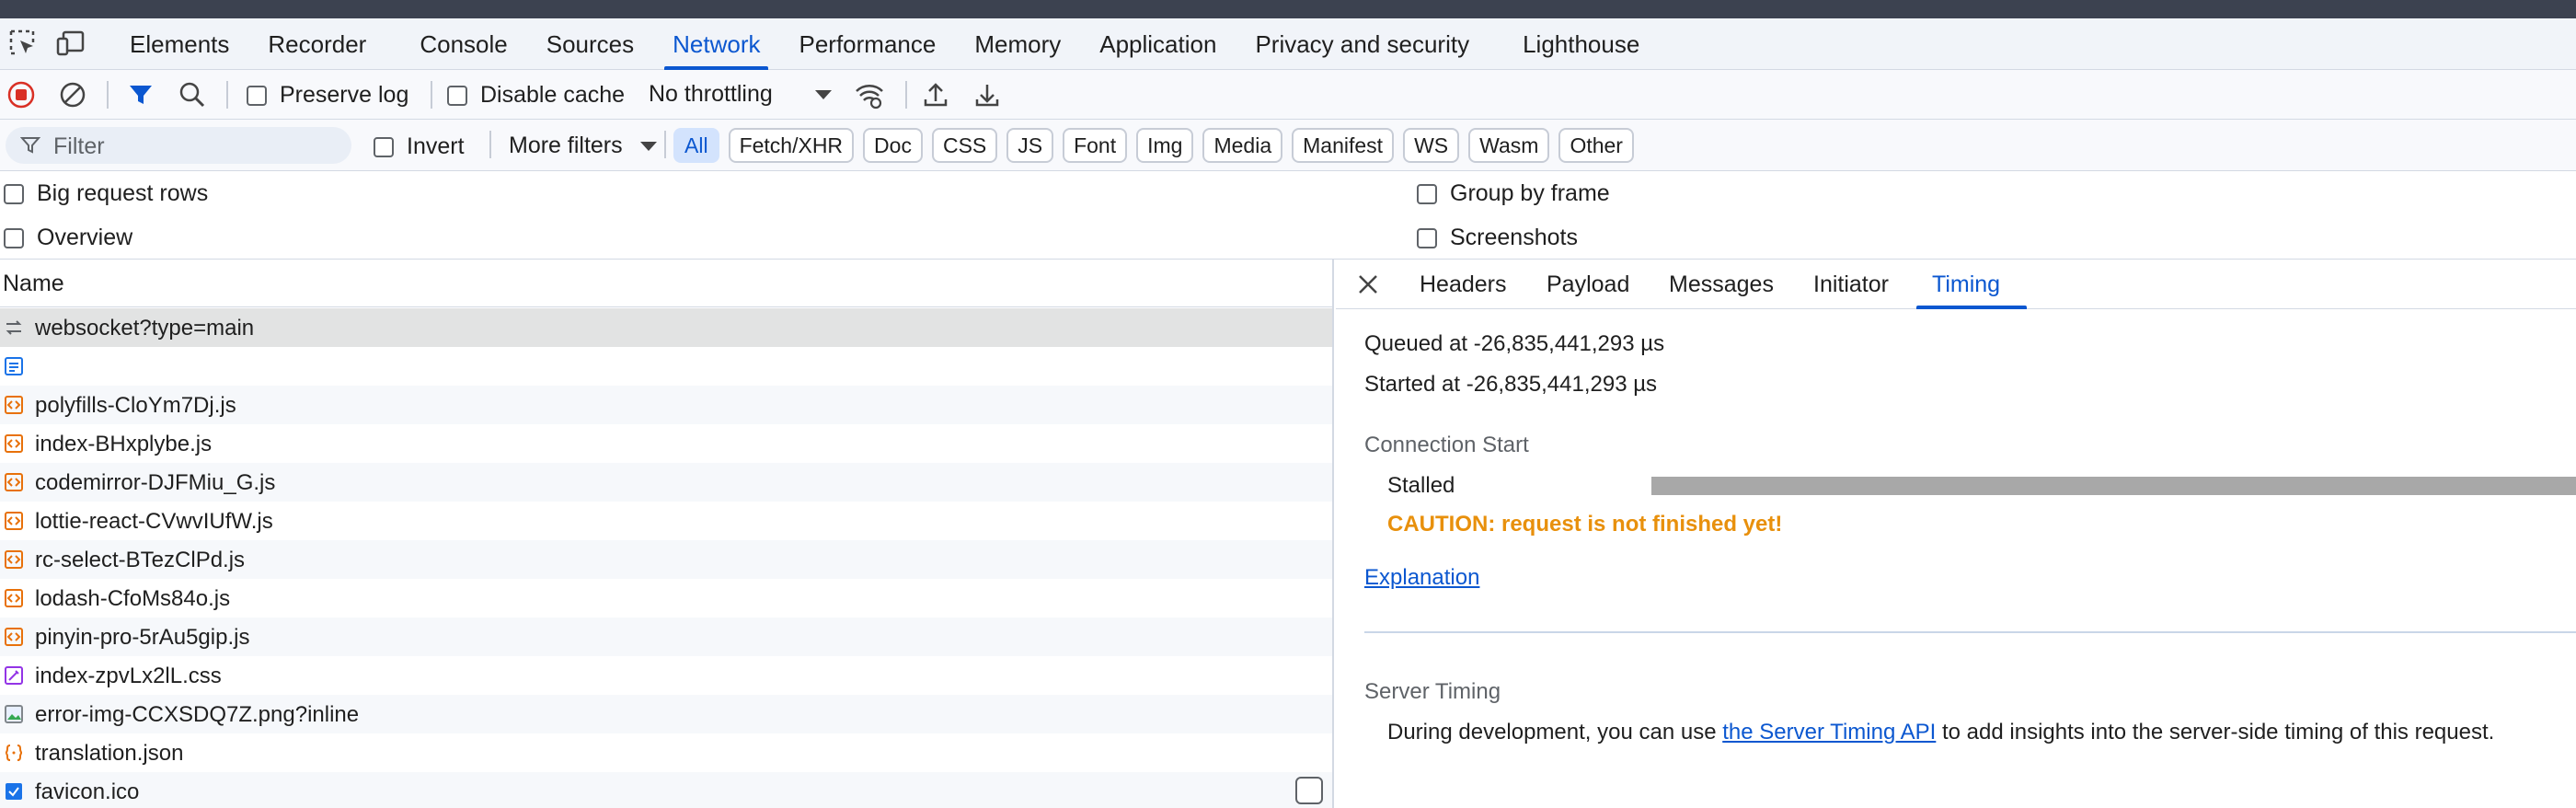 This screenshot has width=2576, height=808. Describe the element at coordinates (666, 327) in the screenshot. I see `request-row: websocket?type=main` at that location.